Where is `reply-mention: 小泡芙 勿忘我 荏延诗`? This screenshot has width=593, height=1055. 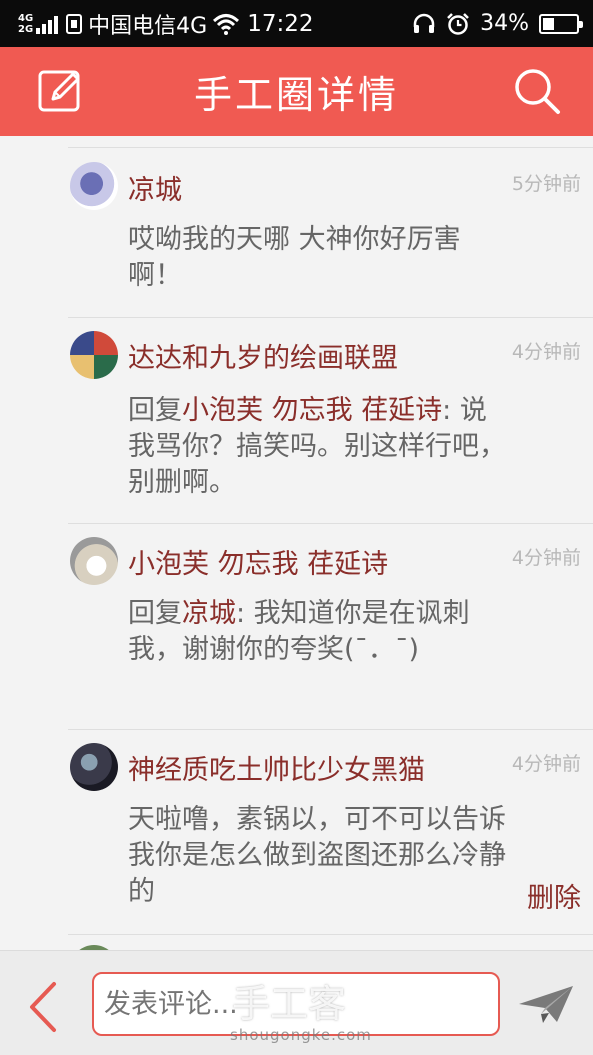
reply-mention: 小泡芙 勿忘我 荏延诗 is located at coordinates (312, 410).